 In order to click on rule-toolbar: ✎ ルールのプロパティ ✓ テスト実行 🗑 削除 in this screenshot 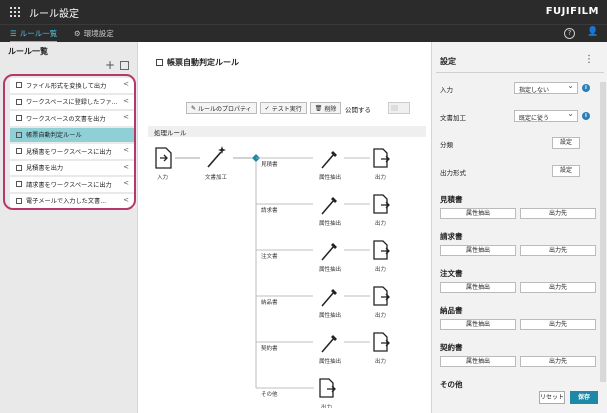, I will do `click(264, 108)`.